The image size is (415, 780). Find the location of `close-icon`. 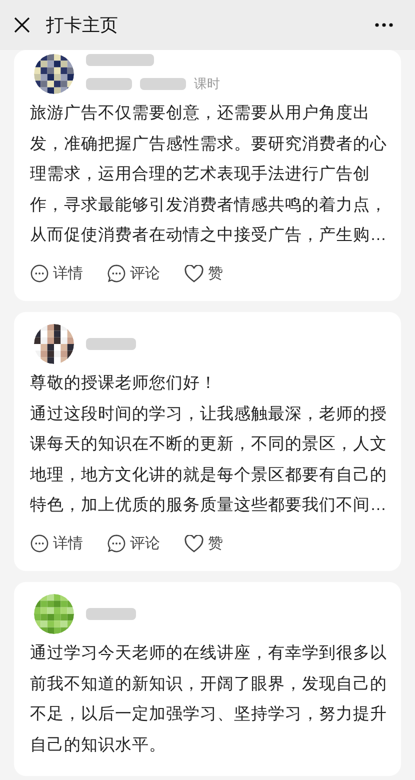

close-icon is located at coordinates (22, 25).